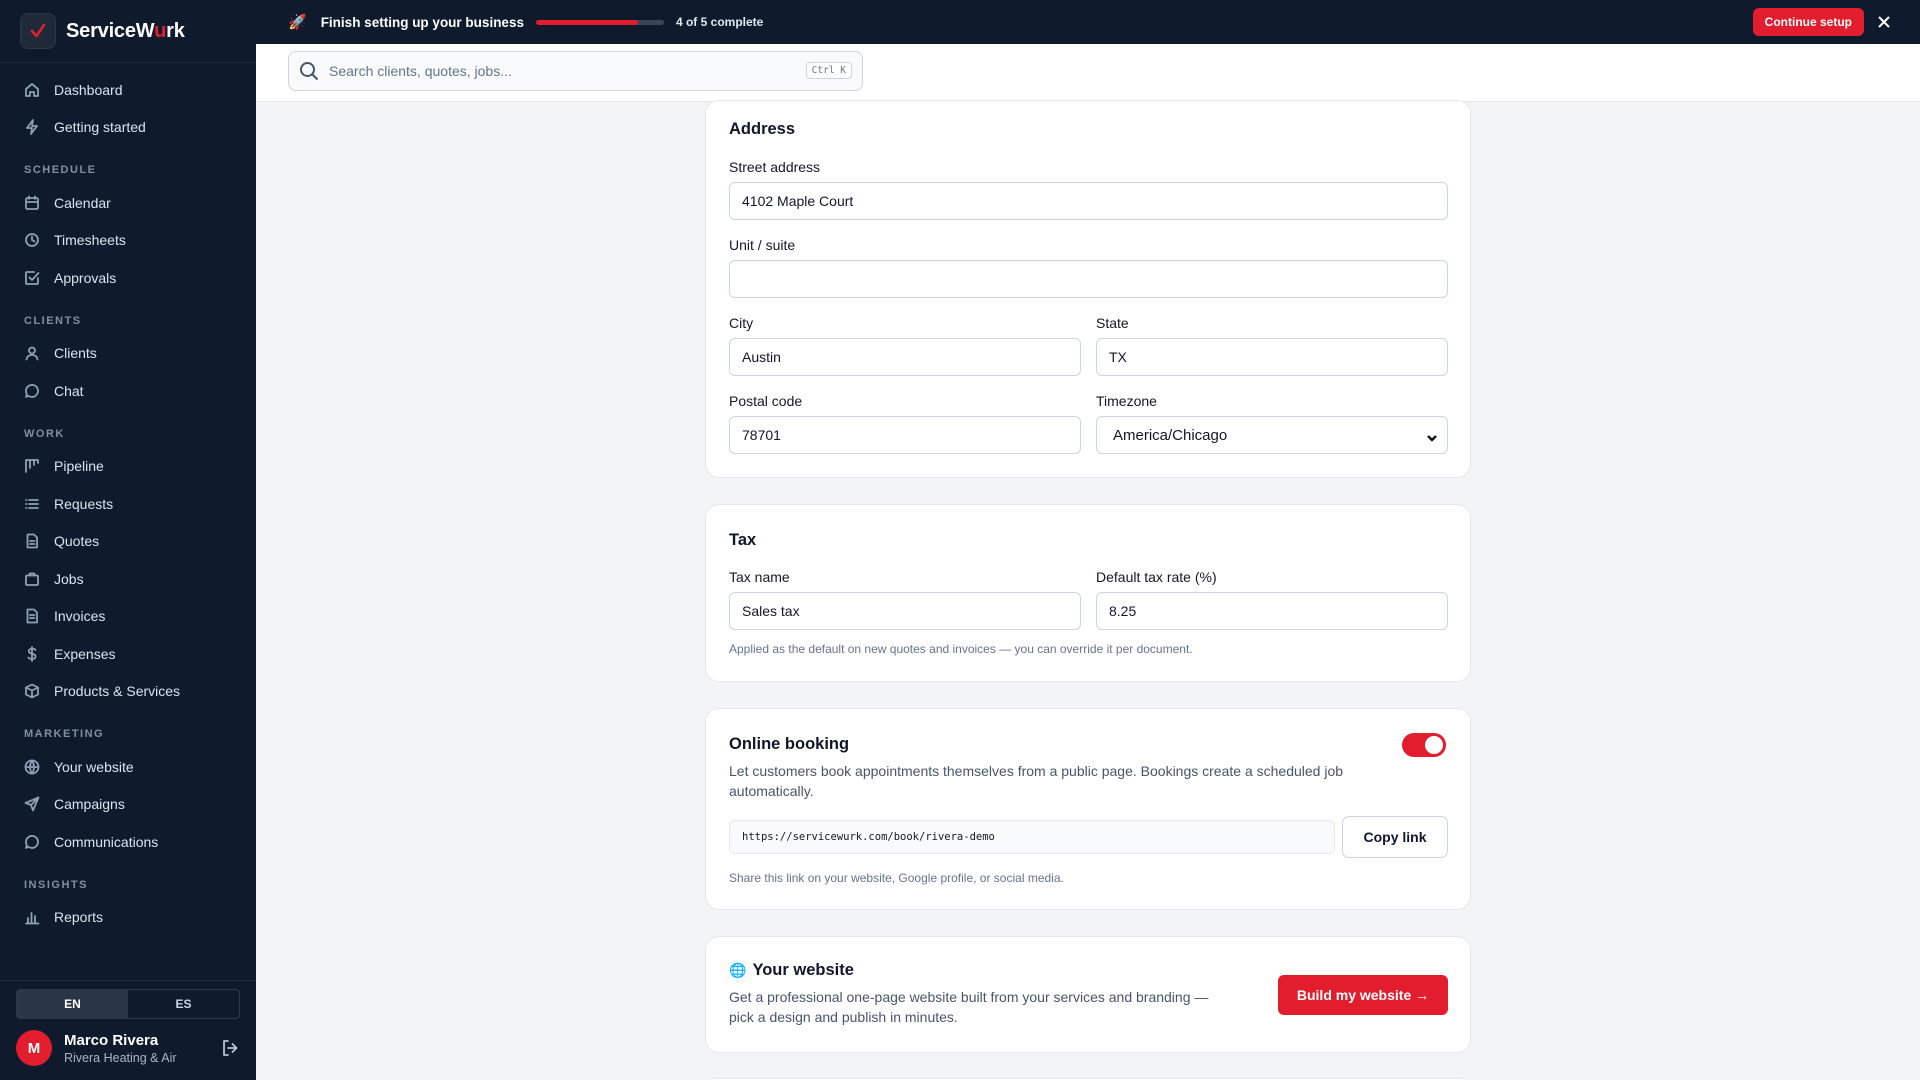 This screenshot has height=1080, width=1920. I want to click on user-company: Rivera Heating & Air, so click(120, 1057).